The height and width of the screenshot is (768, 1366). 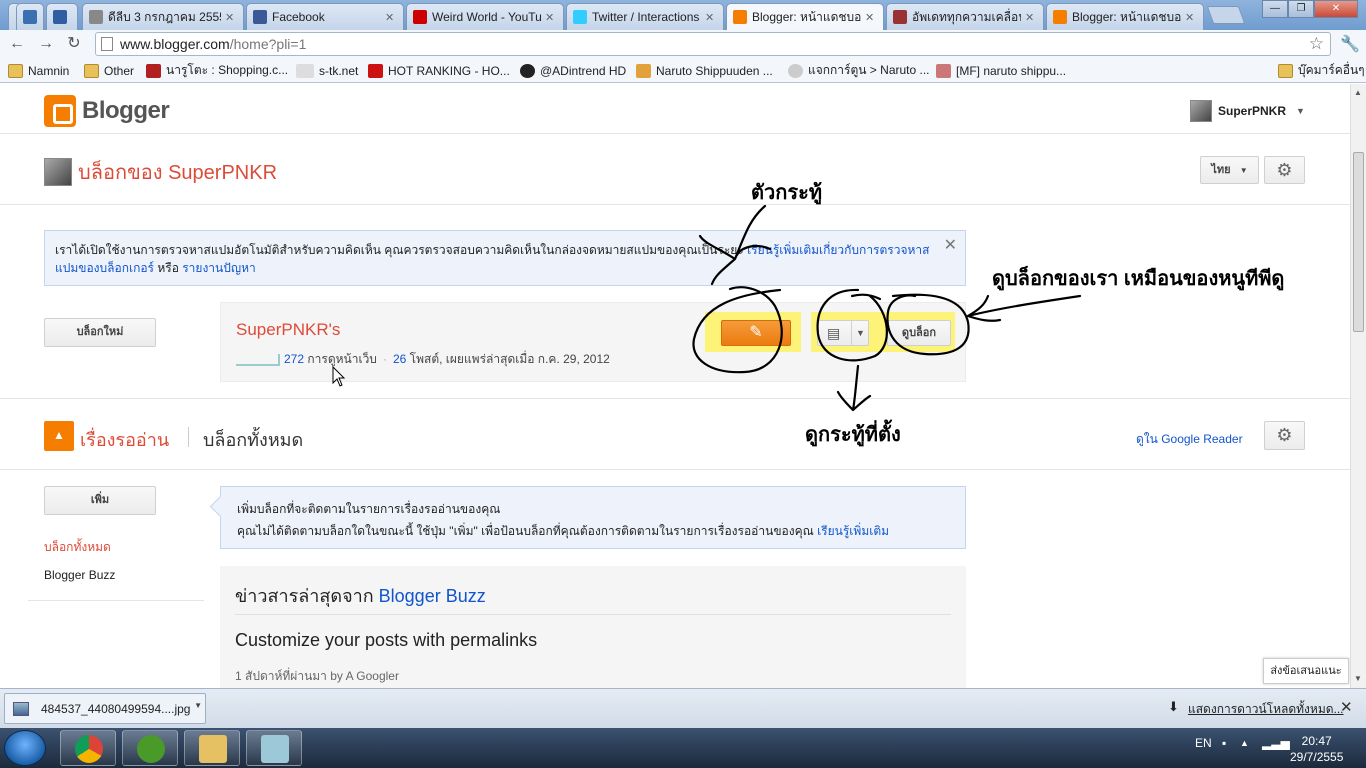 I want to click on taskbar-explorer, so click(x=212, y=748).